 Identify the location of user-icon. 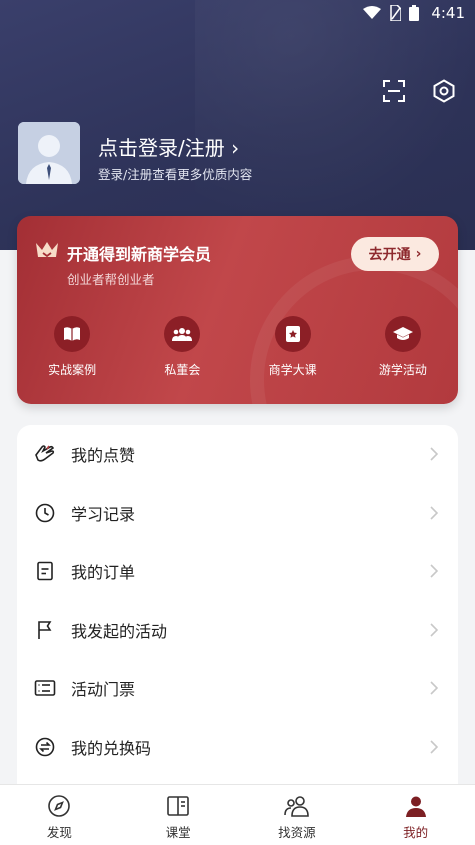
(416, 806).